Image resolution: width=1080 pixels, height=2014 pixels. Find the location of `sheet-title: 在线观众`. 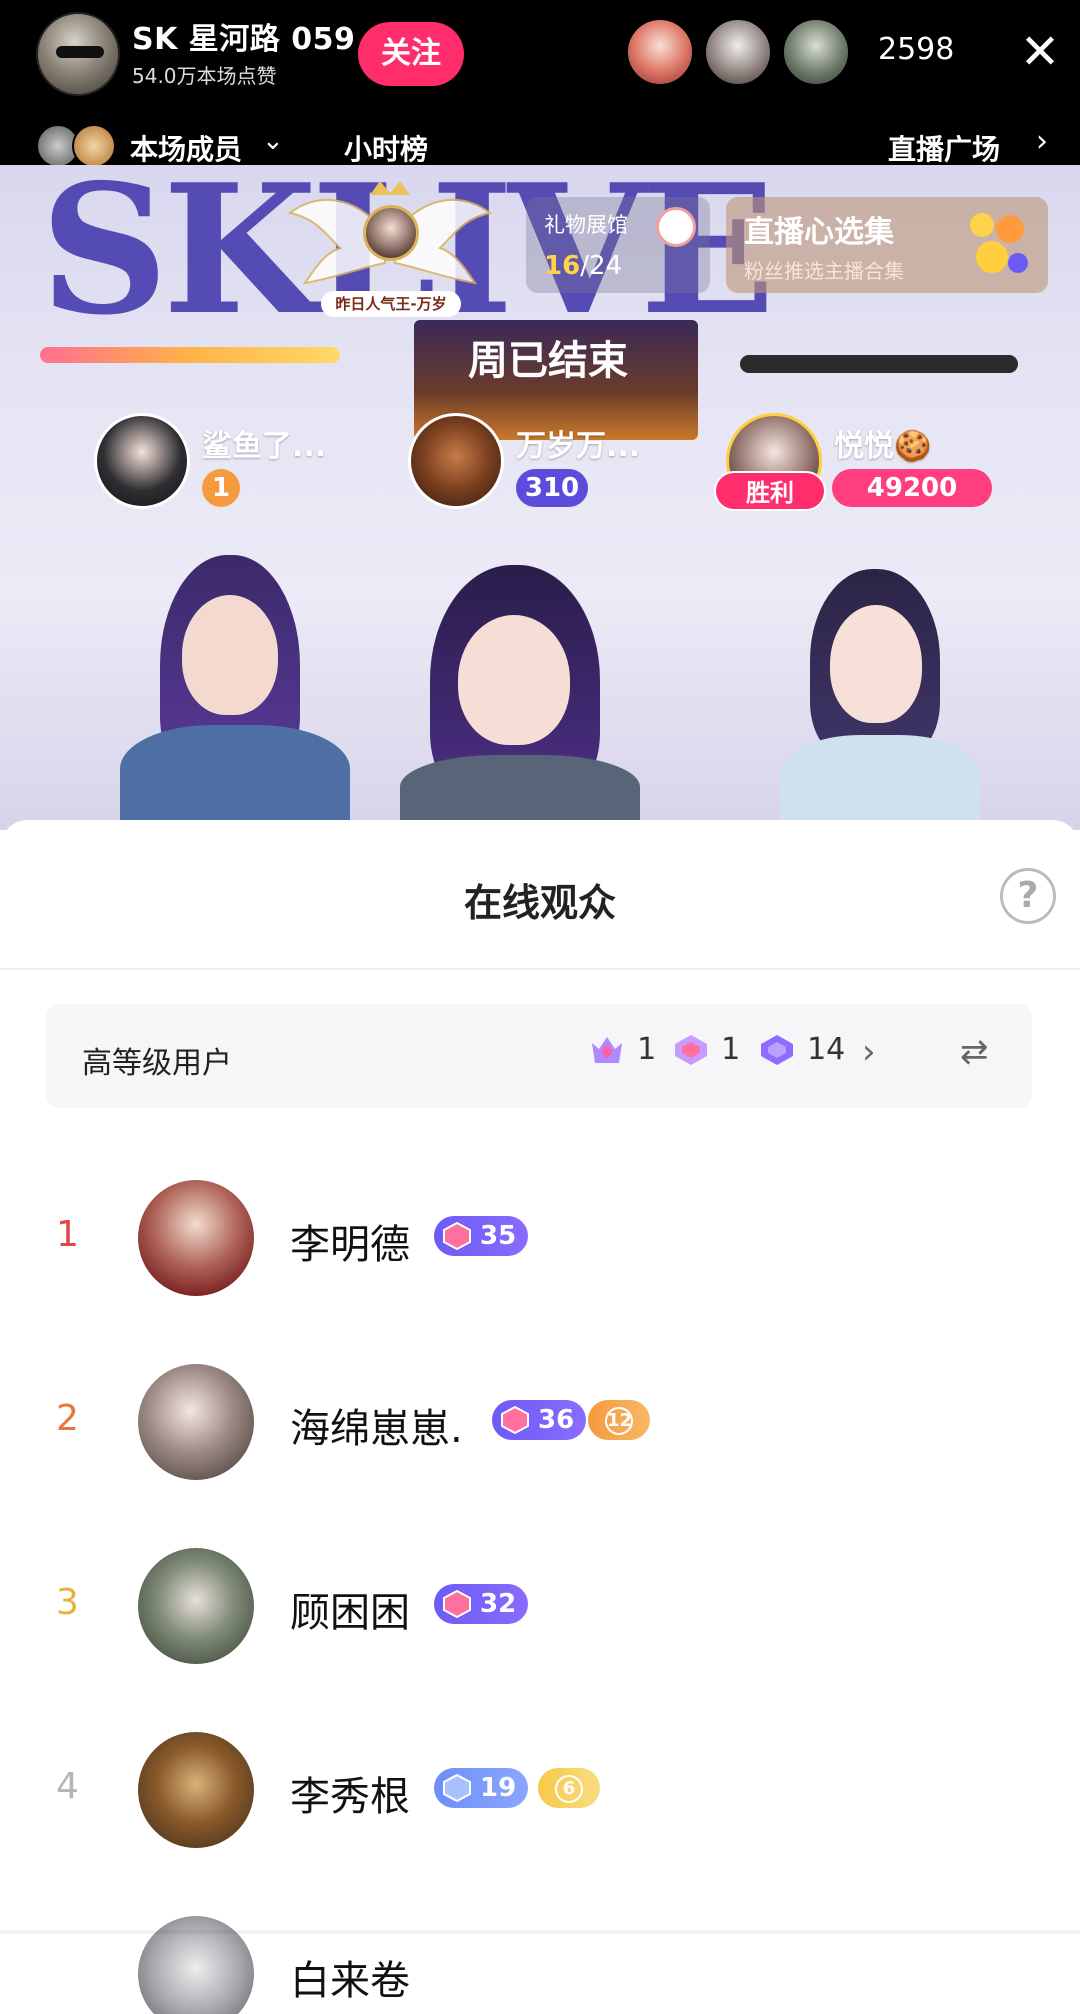

sheet-title: 在线观众 is located at coordinates (539, 903).